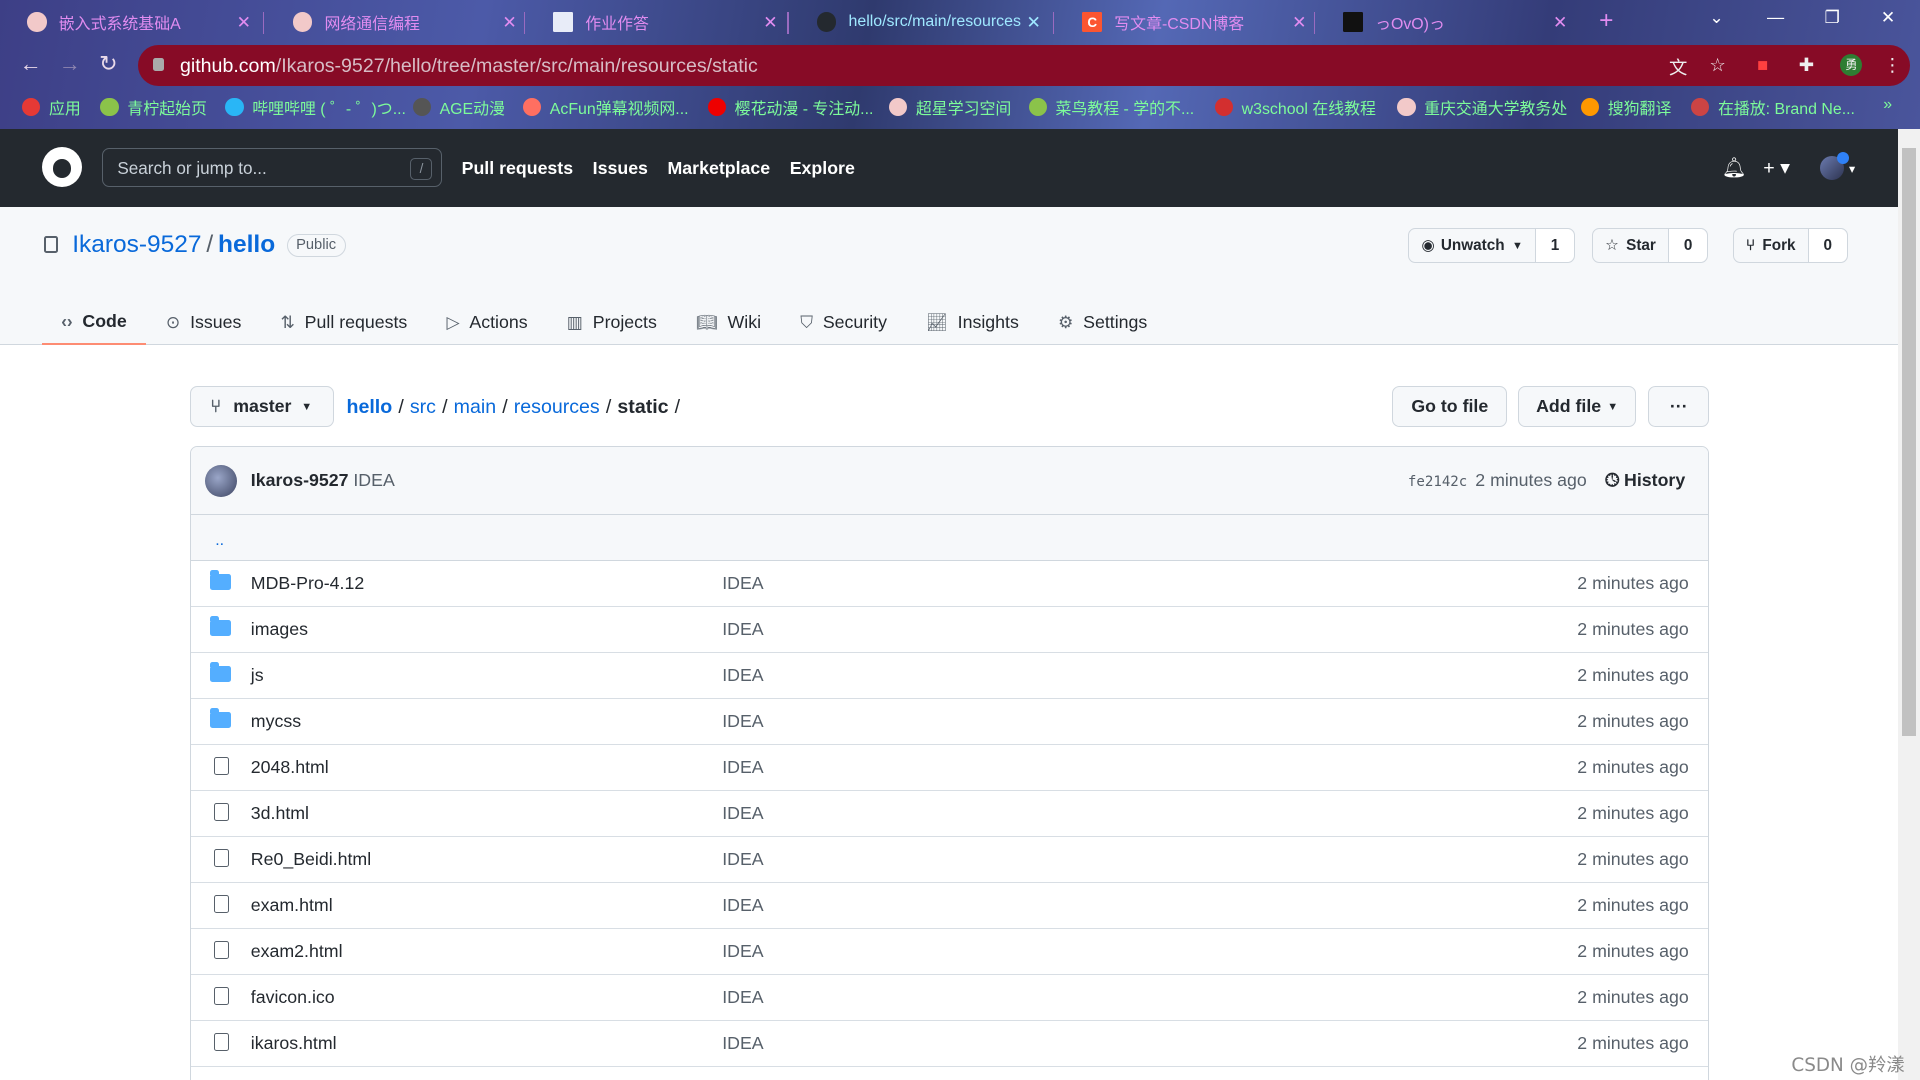 Image resolution: width=1920 pixels, height=1080 pixels. What do you see at coordinates (1887, 105) in the screenshot?
I see `more-bookmarks-icon: »` at bounding box center [1887, 105].